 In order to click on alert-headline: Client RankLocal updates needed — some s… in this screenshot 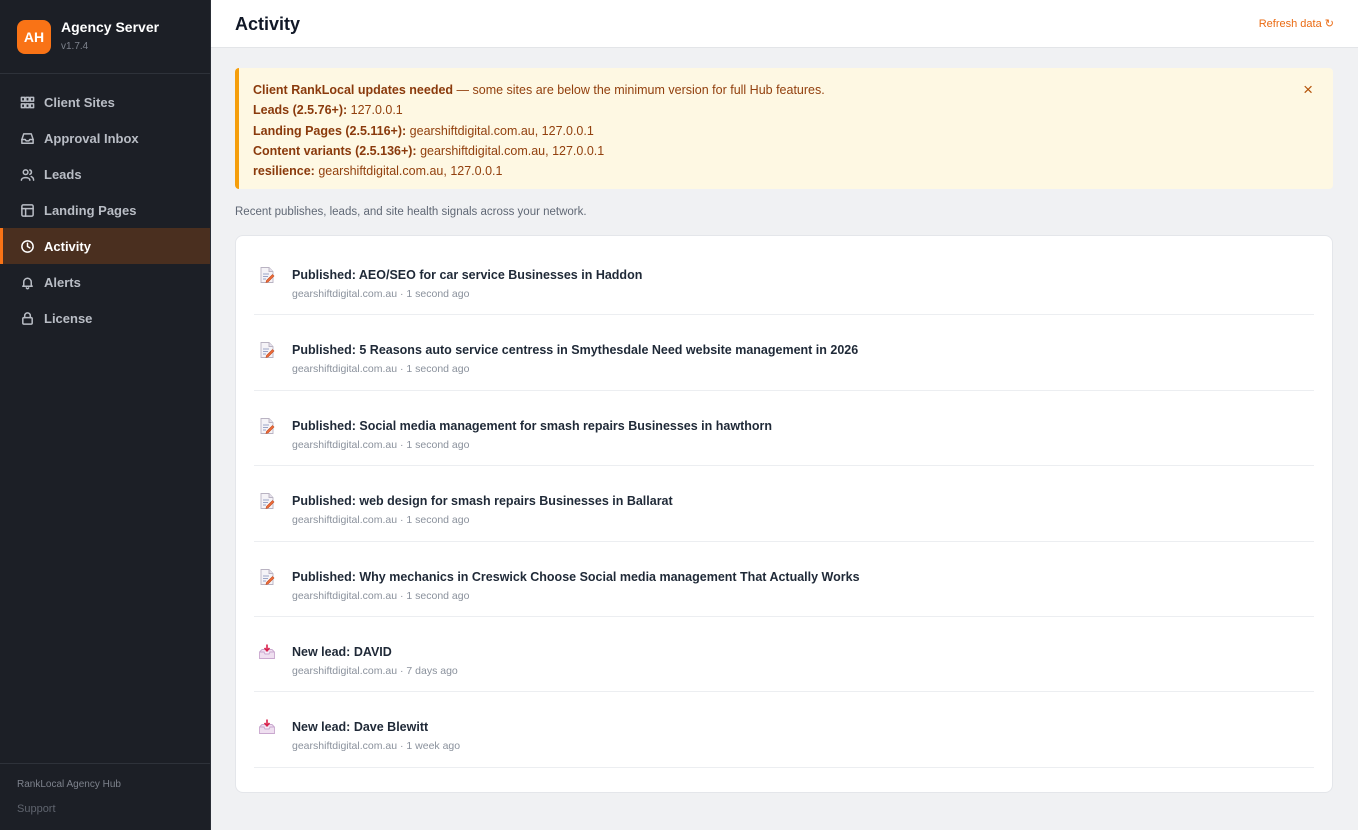, I will do `click(793, 90)`.